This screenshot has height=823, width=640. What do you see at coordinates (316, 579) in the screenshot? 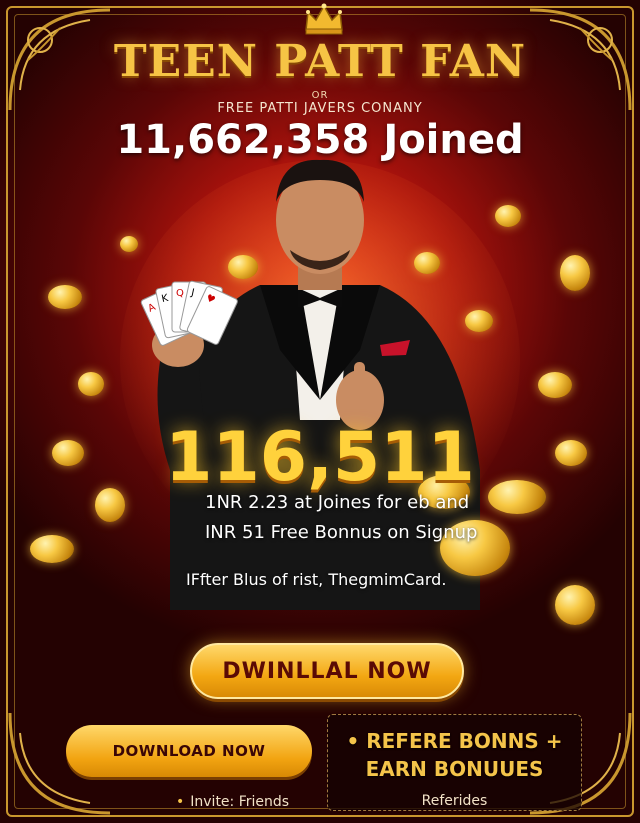
I see `promo-line-3: IFfter Blus of rist, ThegmimCard.` at bounding box center [316, 579].